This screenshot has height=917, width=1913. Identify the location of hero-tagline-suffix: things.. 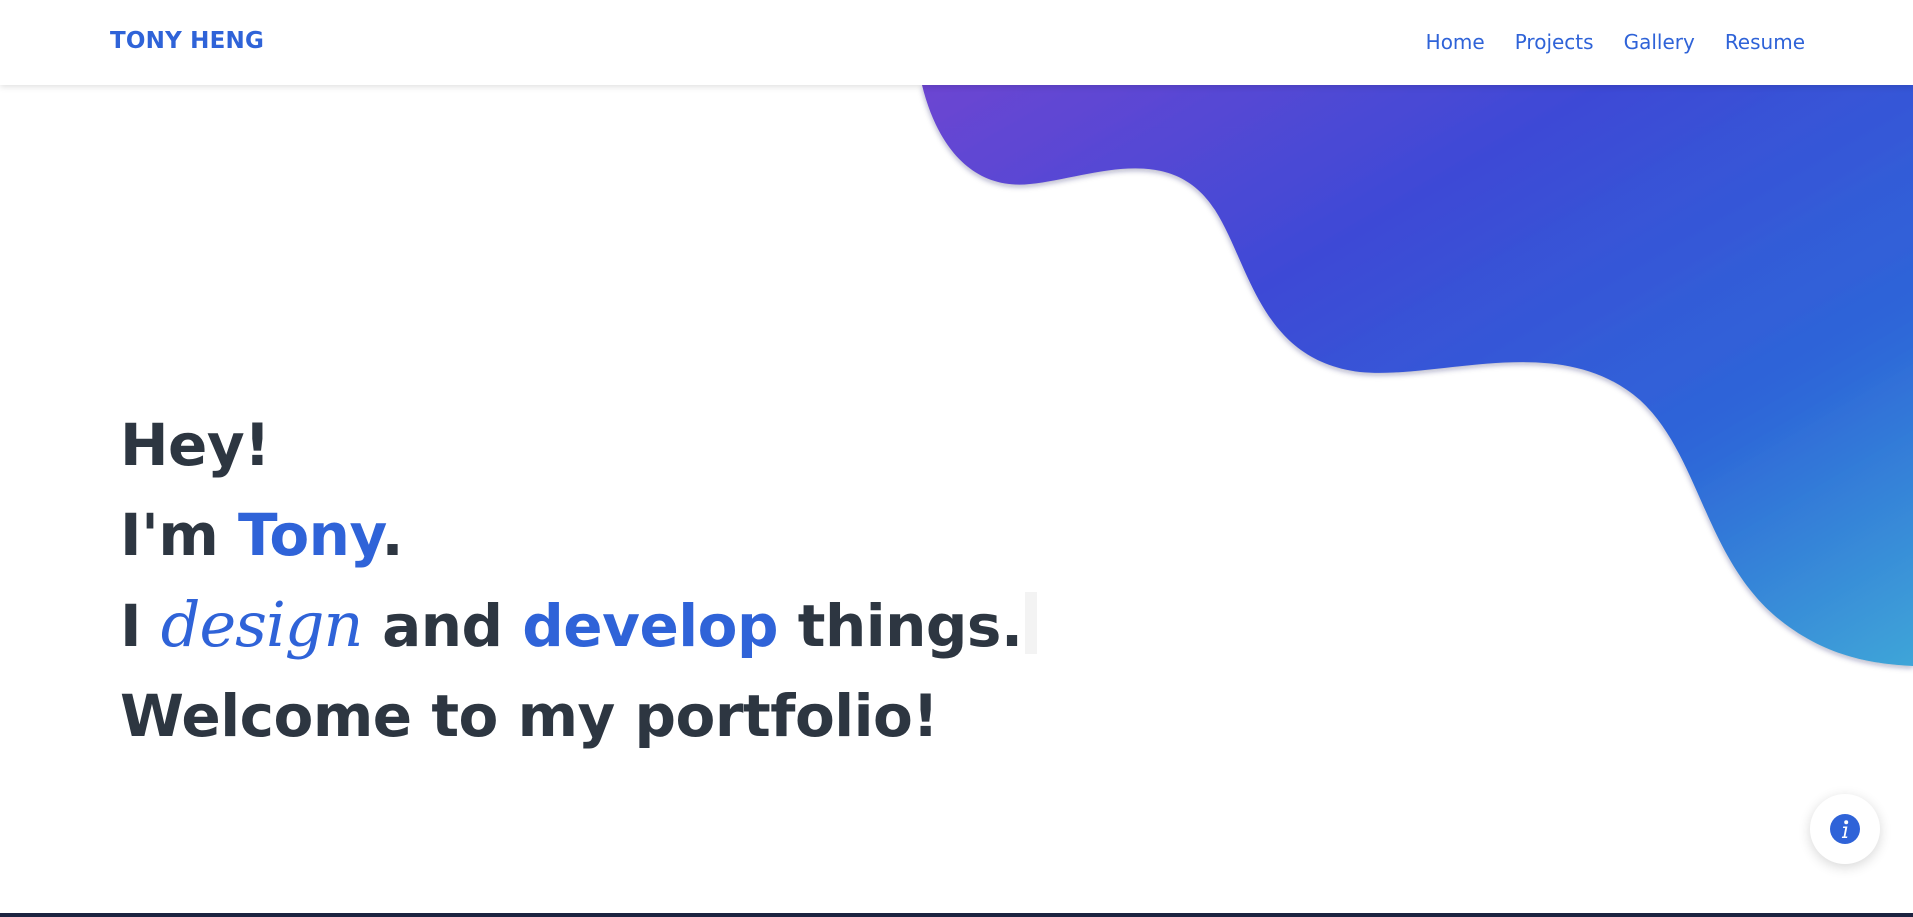
(900, 626).